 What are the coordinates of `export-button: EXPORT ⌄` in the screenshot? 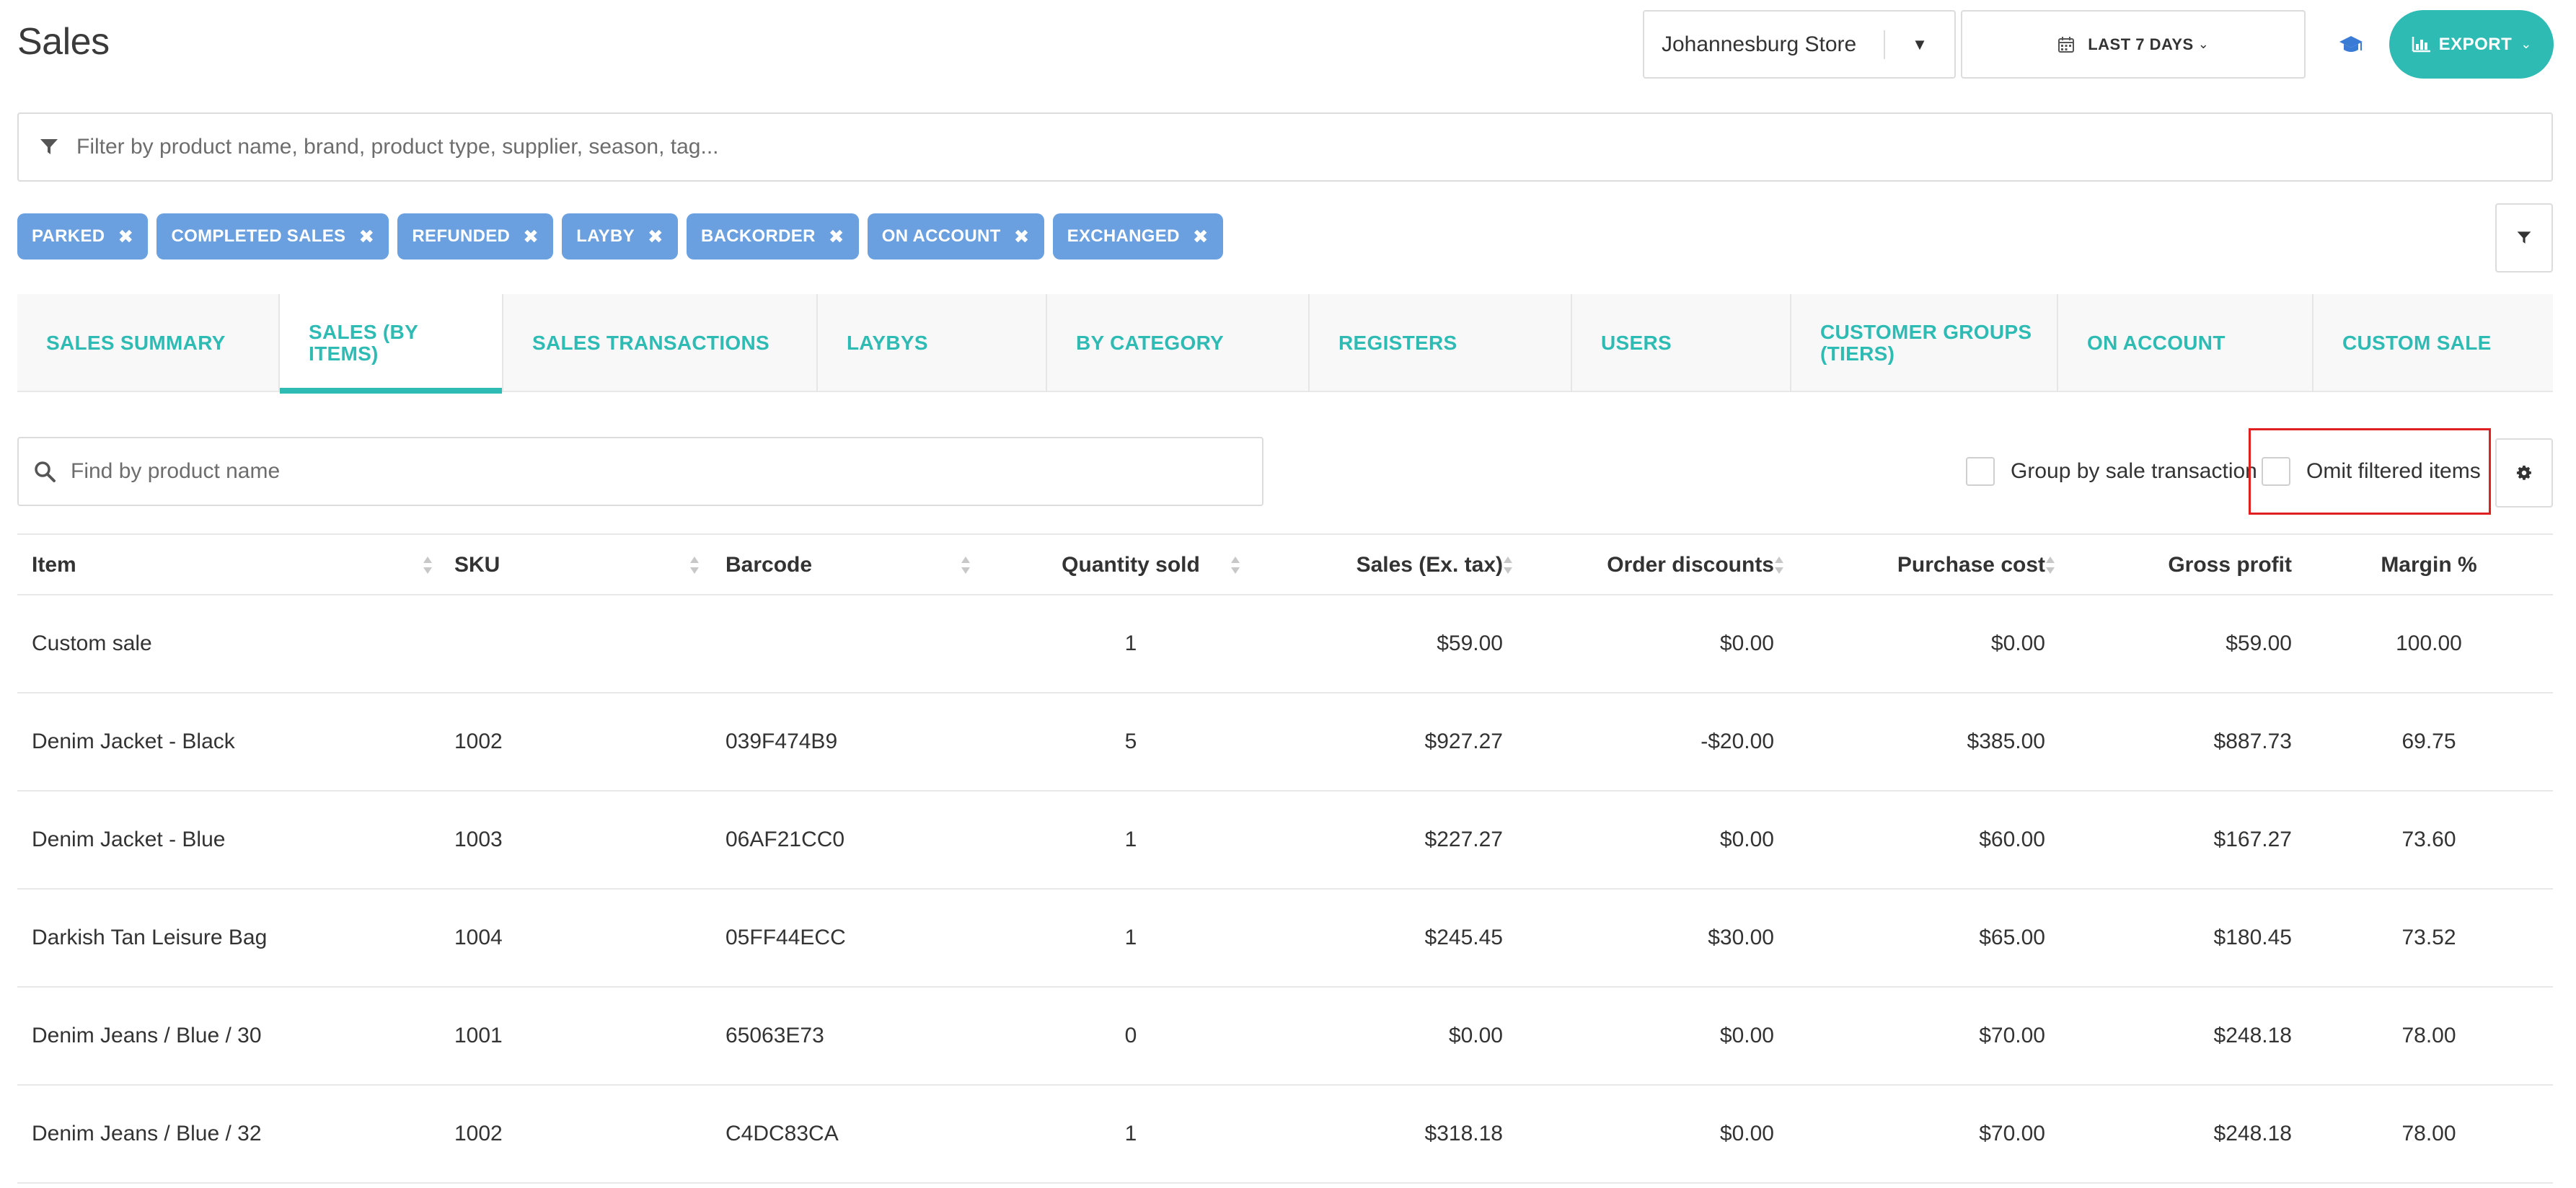 It's located at (2471, 44).